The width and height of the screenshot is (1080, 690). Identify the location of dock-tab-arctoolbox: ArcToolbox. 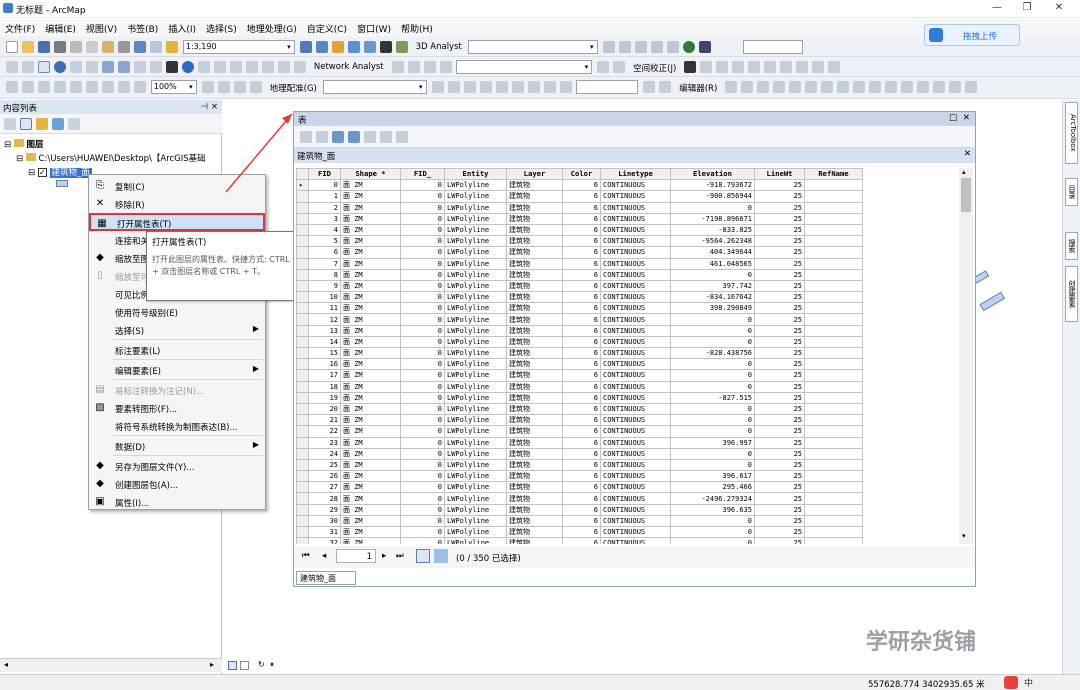
(1071, 133).